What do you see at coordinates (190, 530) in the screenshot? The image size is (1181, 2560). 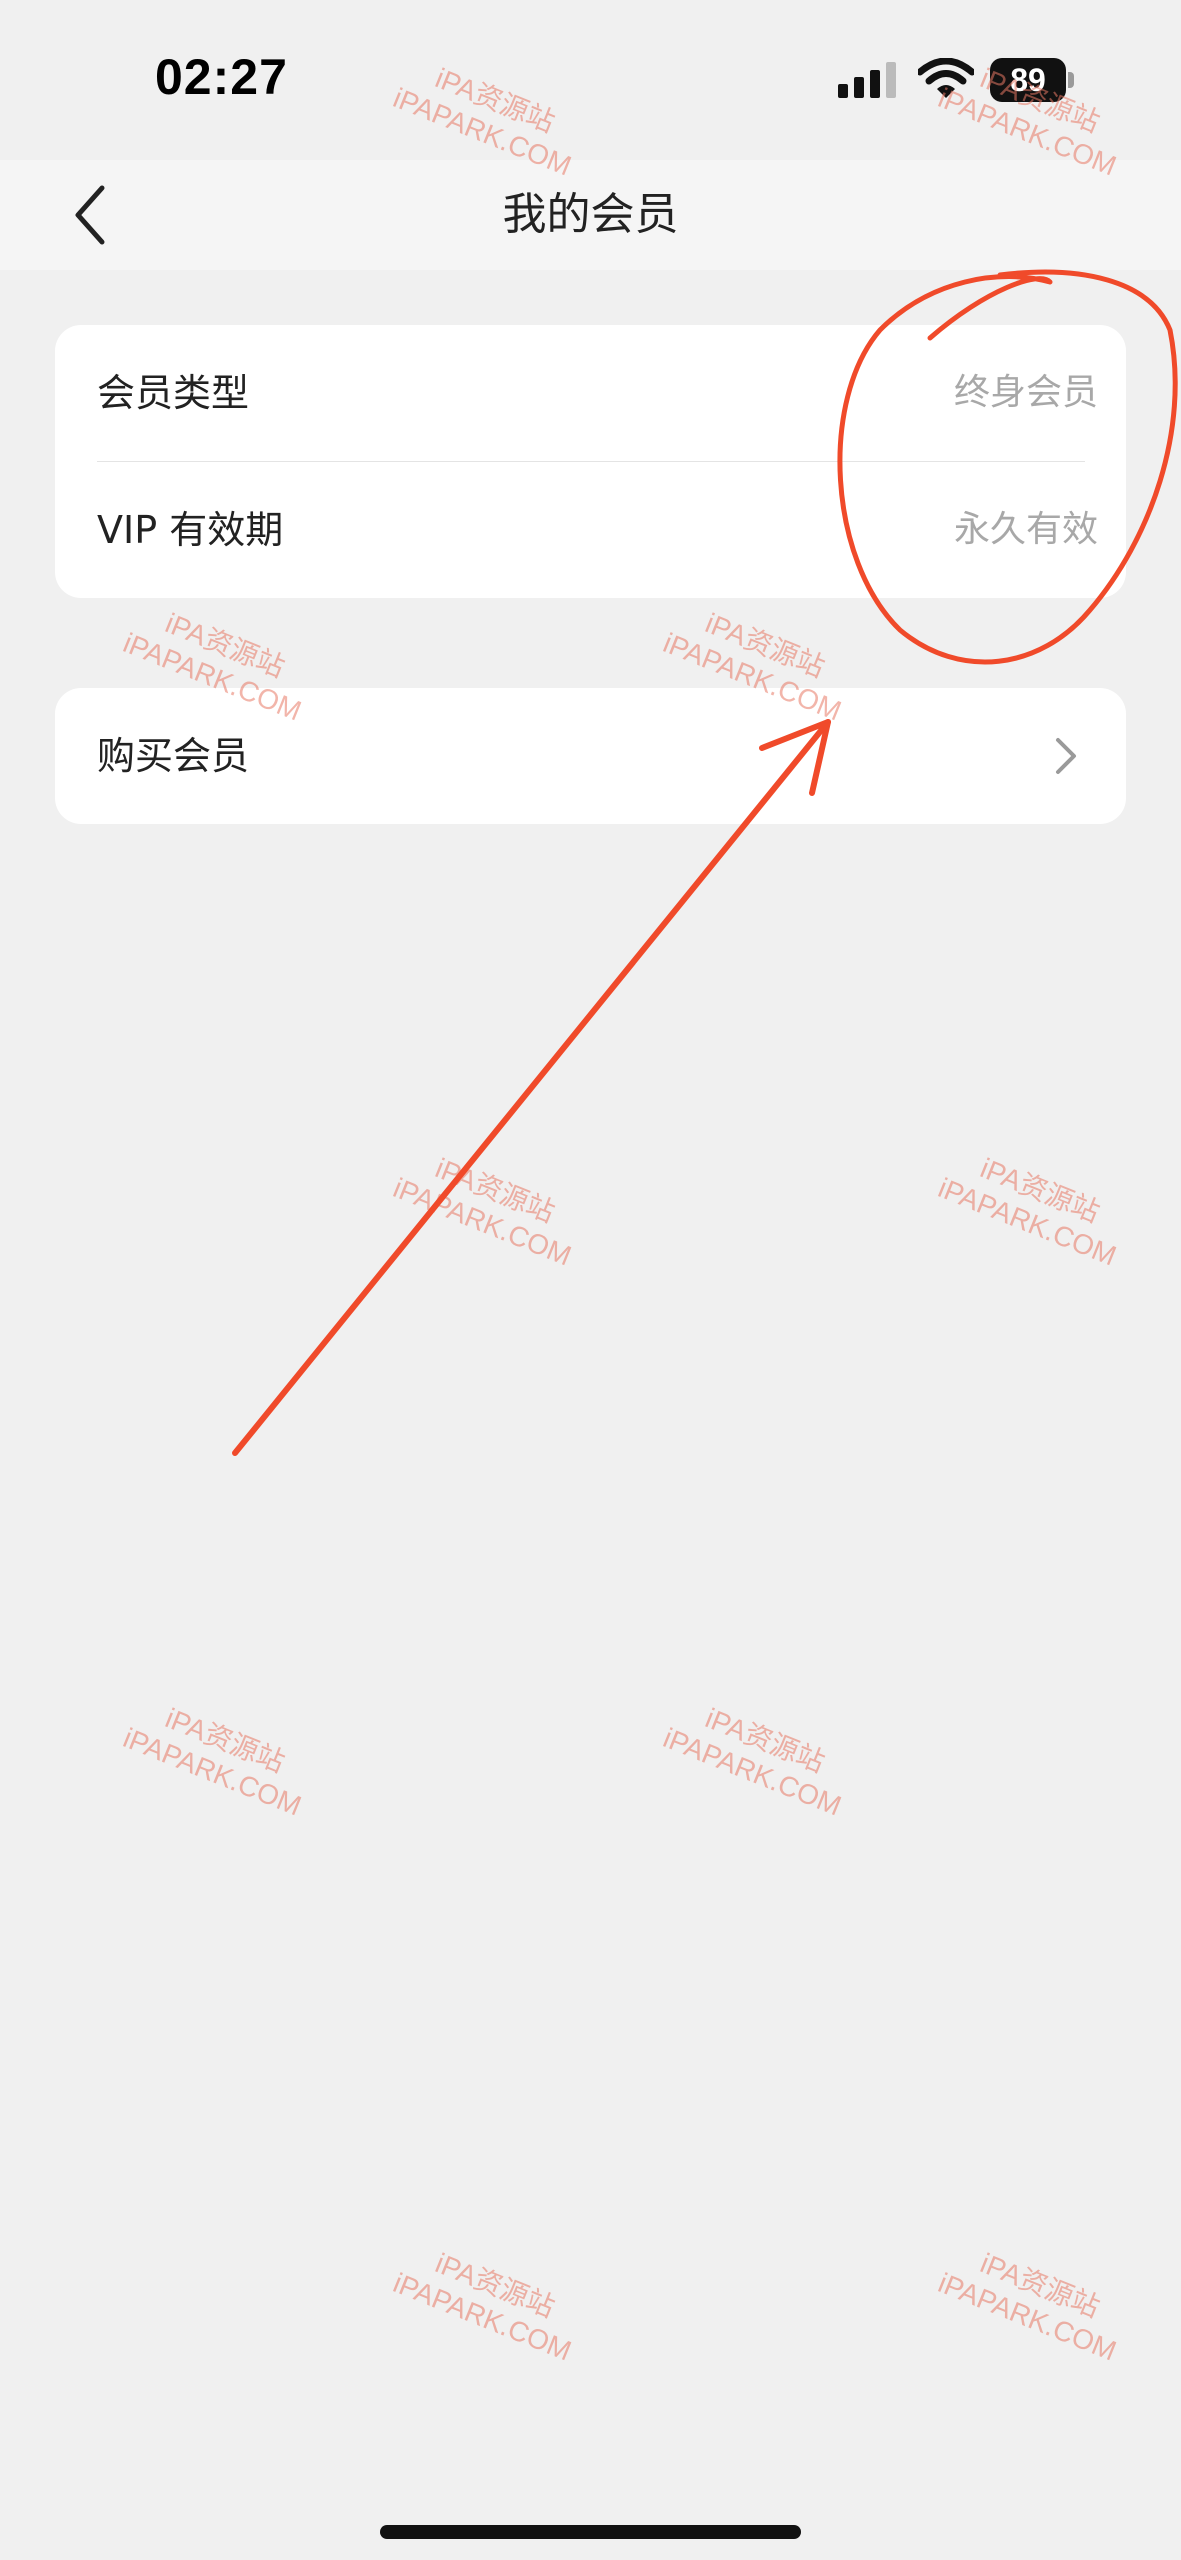 I see `vip-validity-label: VIP 有效期` at bounding box center [190, 530].